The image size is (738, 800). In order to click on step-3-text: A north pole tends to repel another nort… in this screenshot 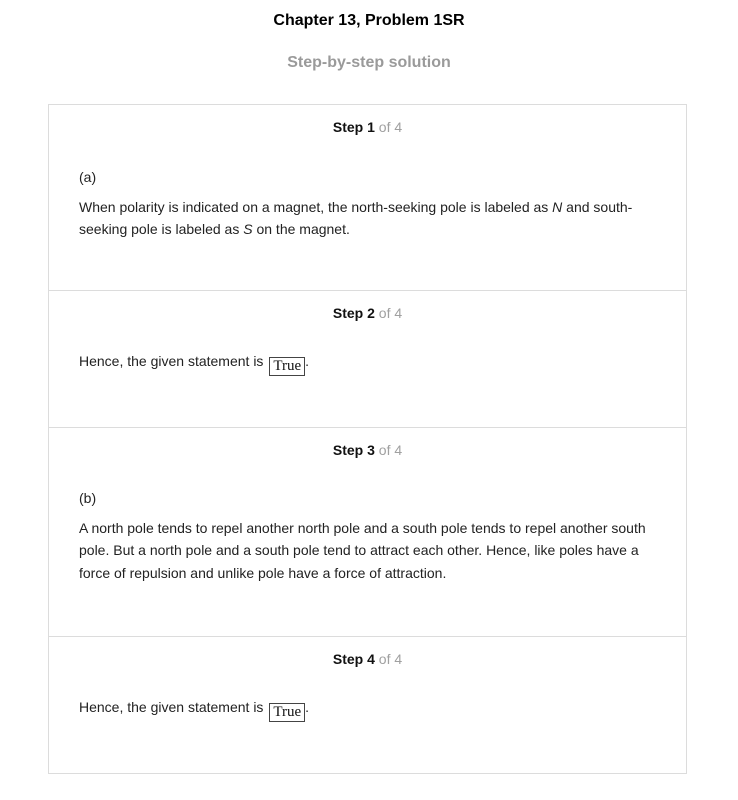, I will do `click(362, 550)`.